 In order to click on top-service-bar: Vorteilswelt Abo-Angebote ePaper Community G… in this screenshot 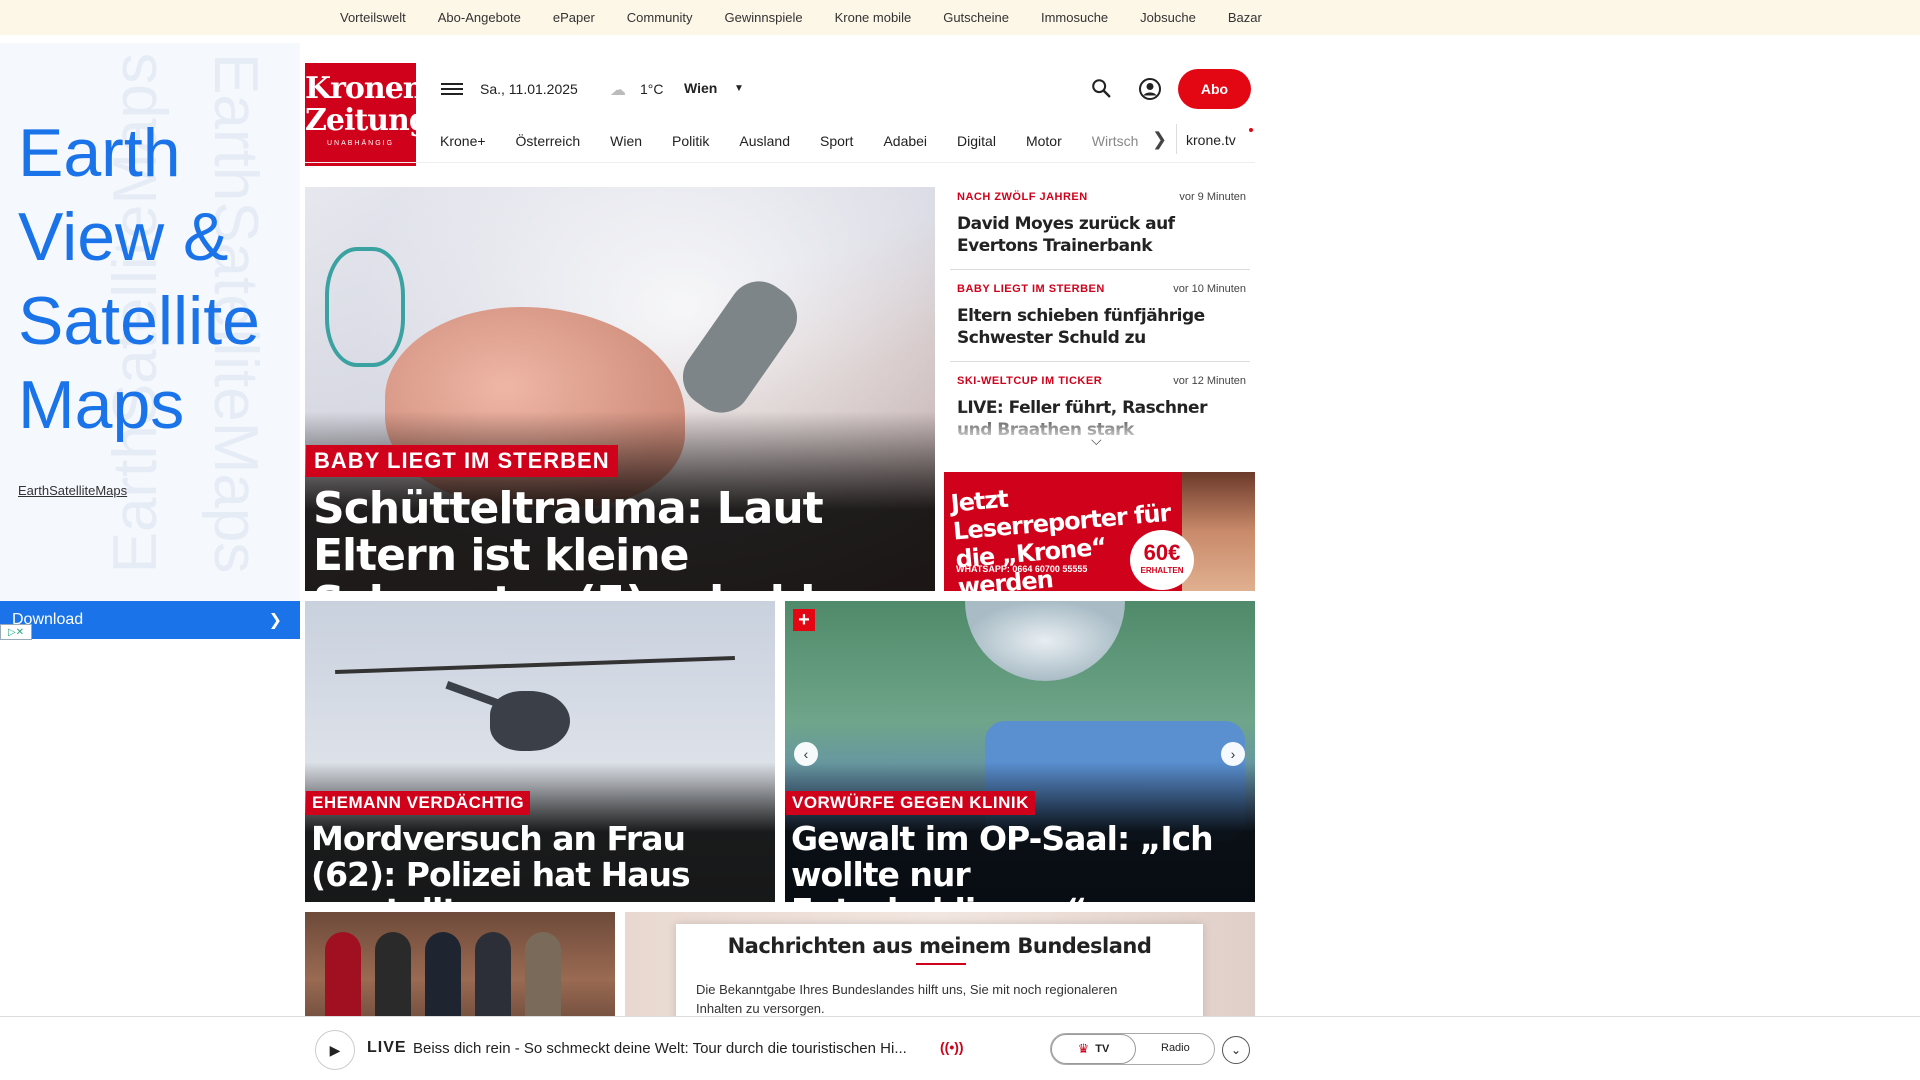, I will do `click(960, 17)`.